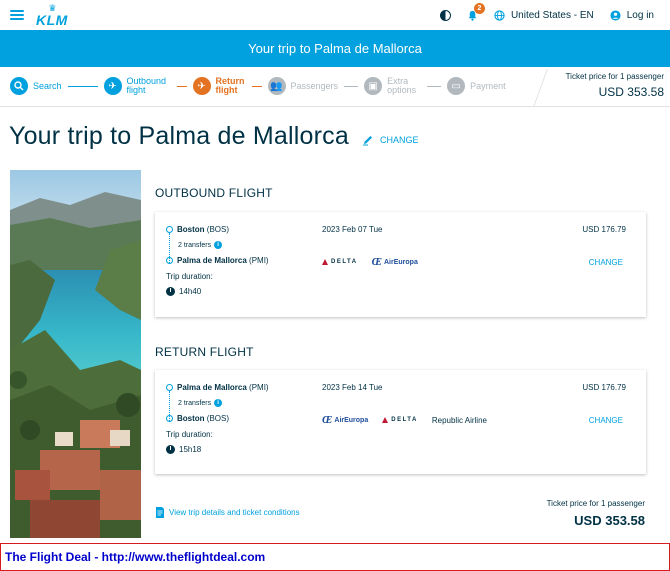  Describe the element at coordinates (212, 387) in the screenshot. I see `origin-city: Palma de Mallorca` at that location.